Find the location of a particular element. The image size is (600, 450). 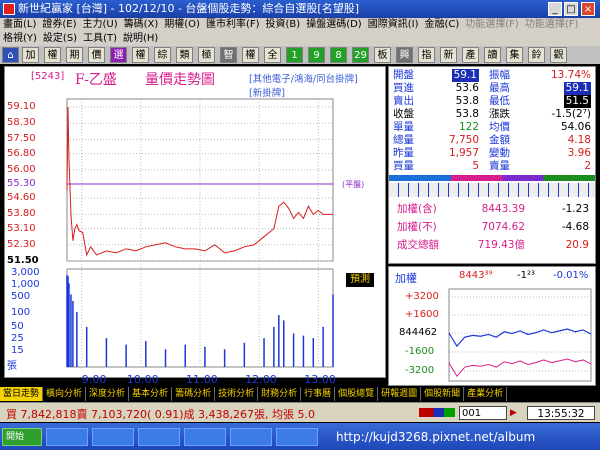

quote-label: 賣出 is located at coordinates (403, 101).